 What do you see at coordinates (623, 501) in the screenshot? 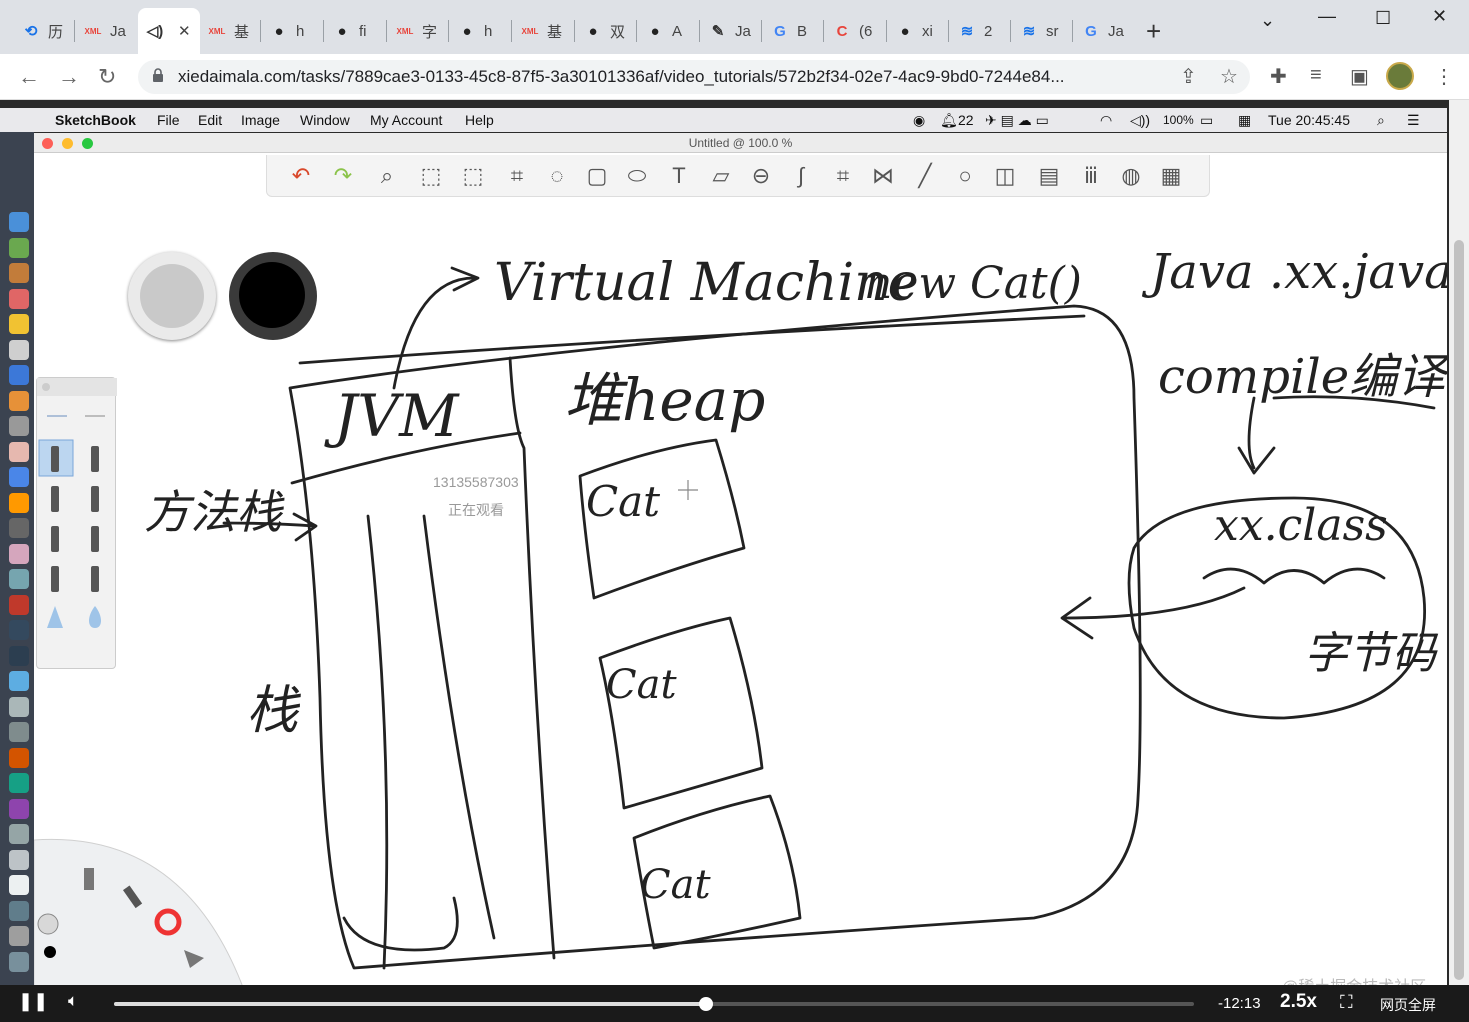
I see `text-cat-1: Cat` at bounding box center [623, 501].